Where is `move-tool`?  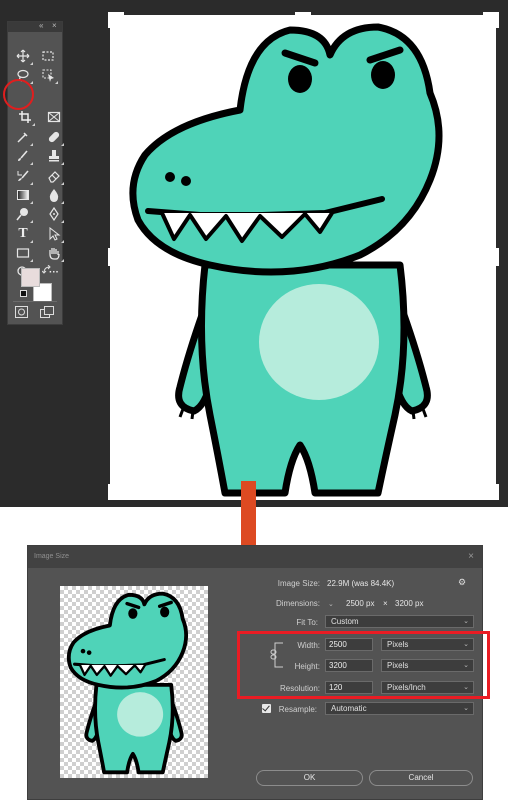
move-tool is located at coordinates (23, 56).